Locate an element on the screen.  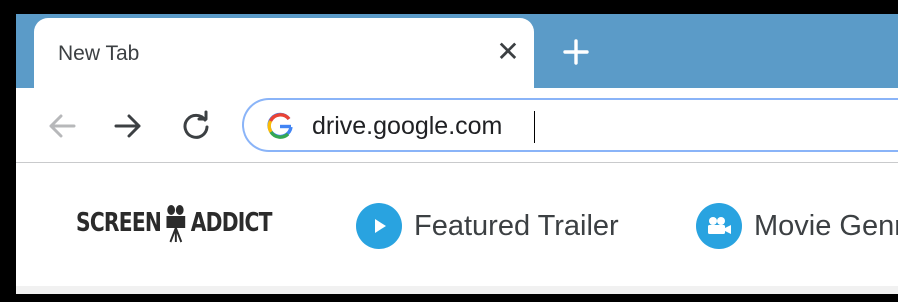
plus-icon is located at coordinates (576, 52).